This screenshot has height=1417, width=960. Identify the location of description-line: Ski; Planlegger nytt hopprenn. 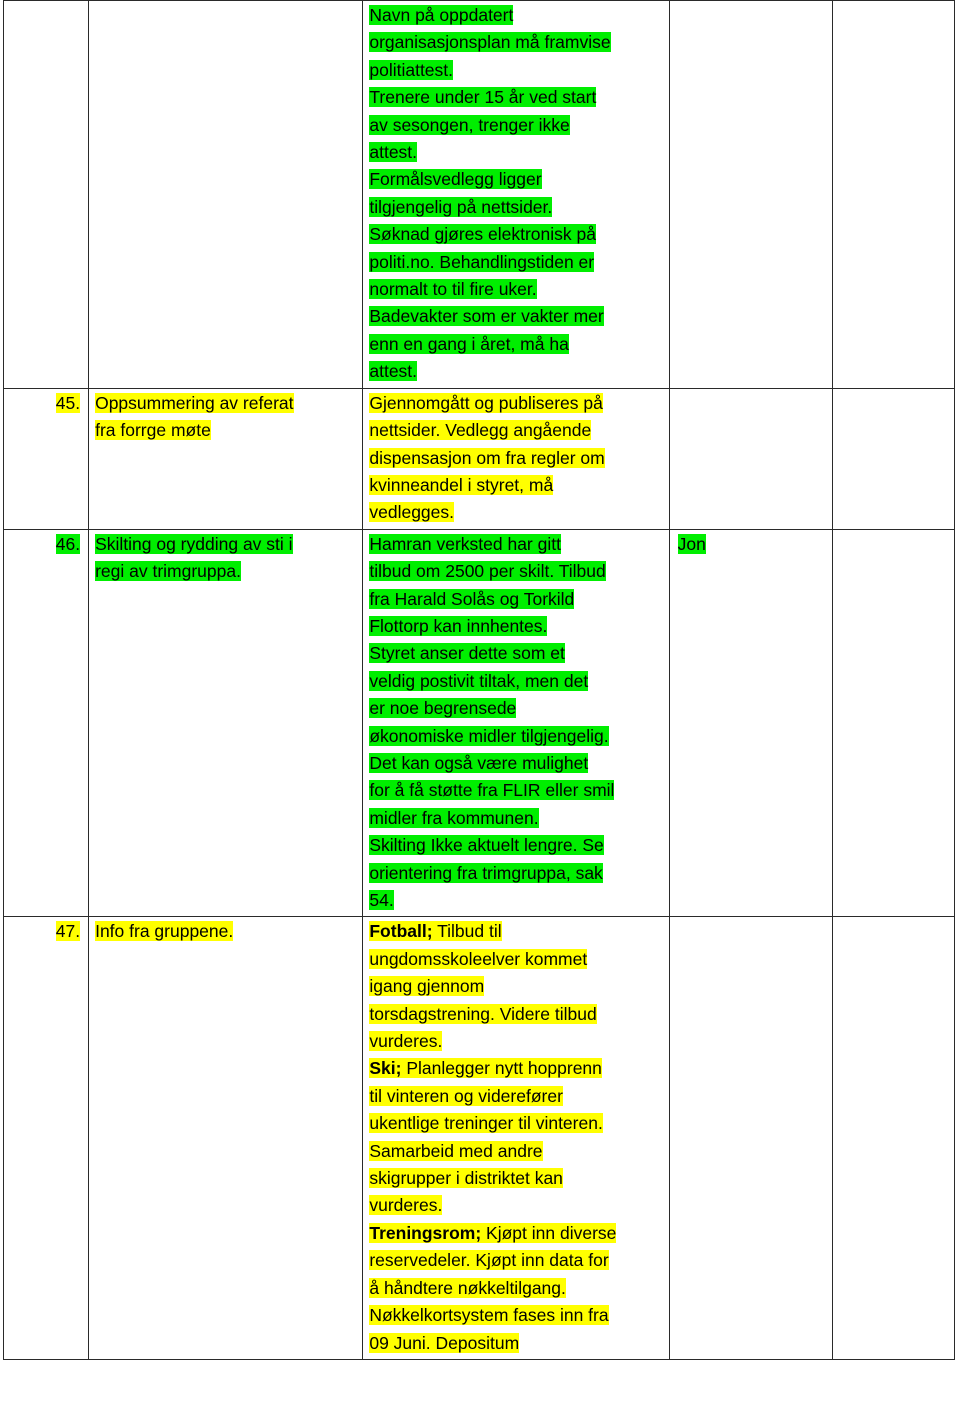
(516, 1068).